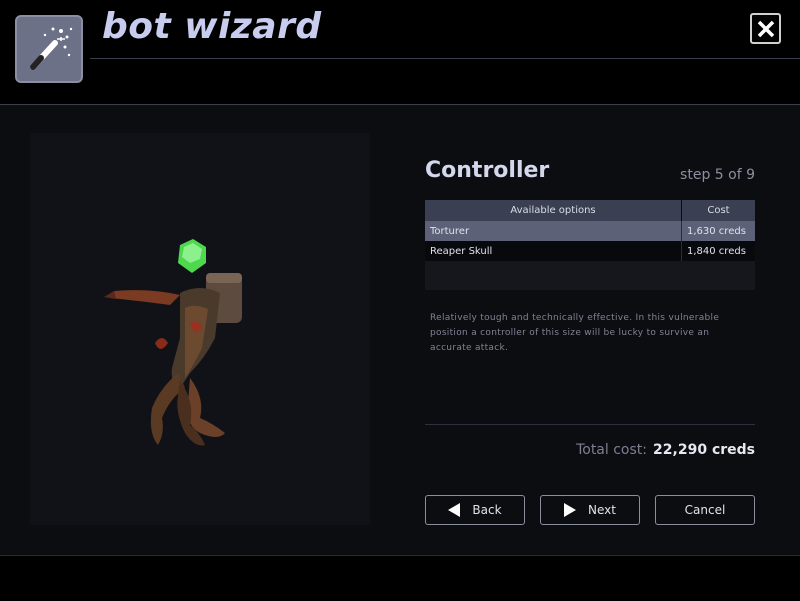  I want to click on table-row: Torturer 1,630 creds, so click(590, 231).